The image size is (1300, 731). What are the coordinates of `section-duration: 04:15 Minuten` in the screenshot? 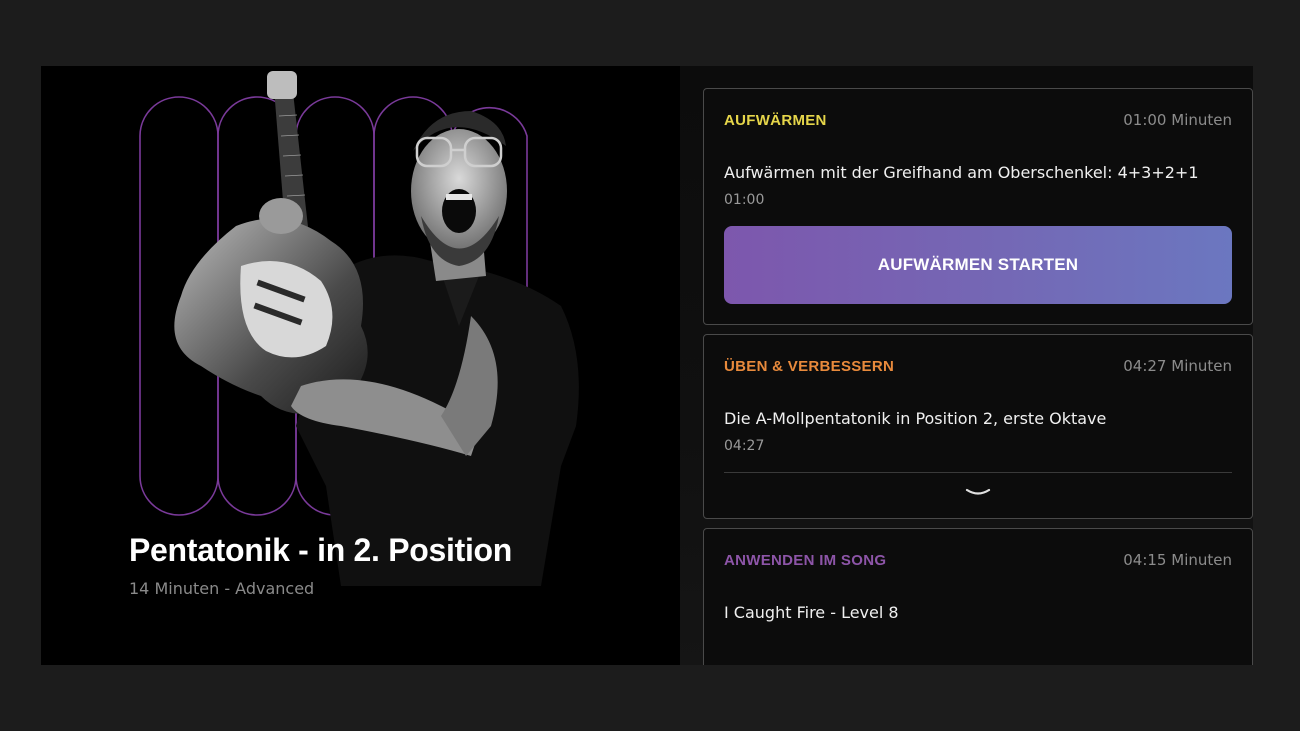 It's located at (1177, 560).